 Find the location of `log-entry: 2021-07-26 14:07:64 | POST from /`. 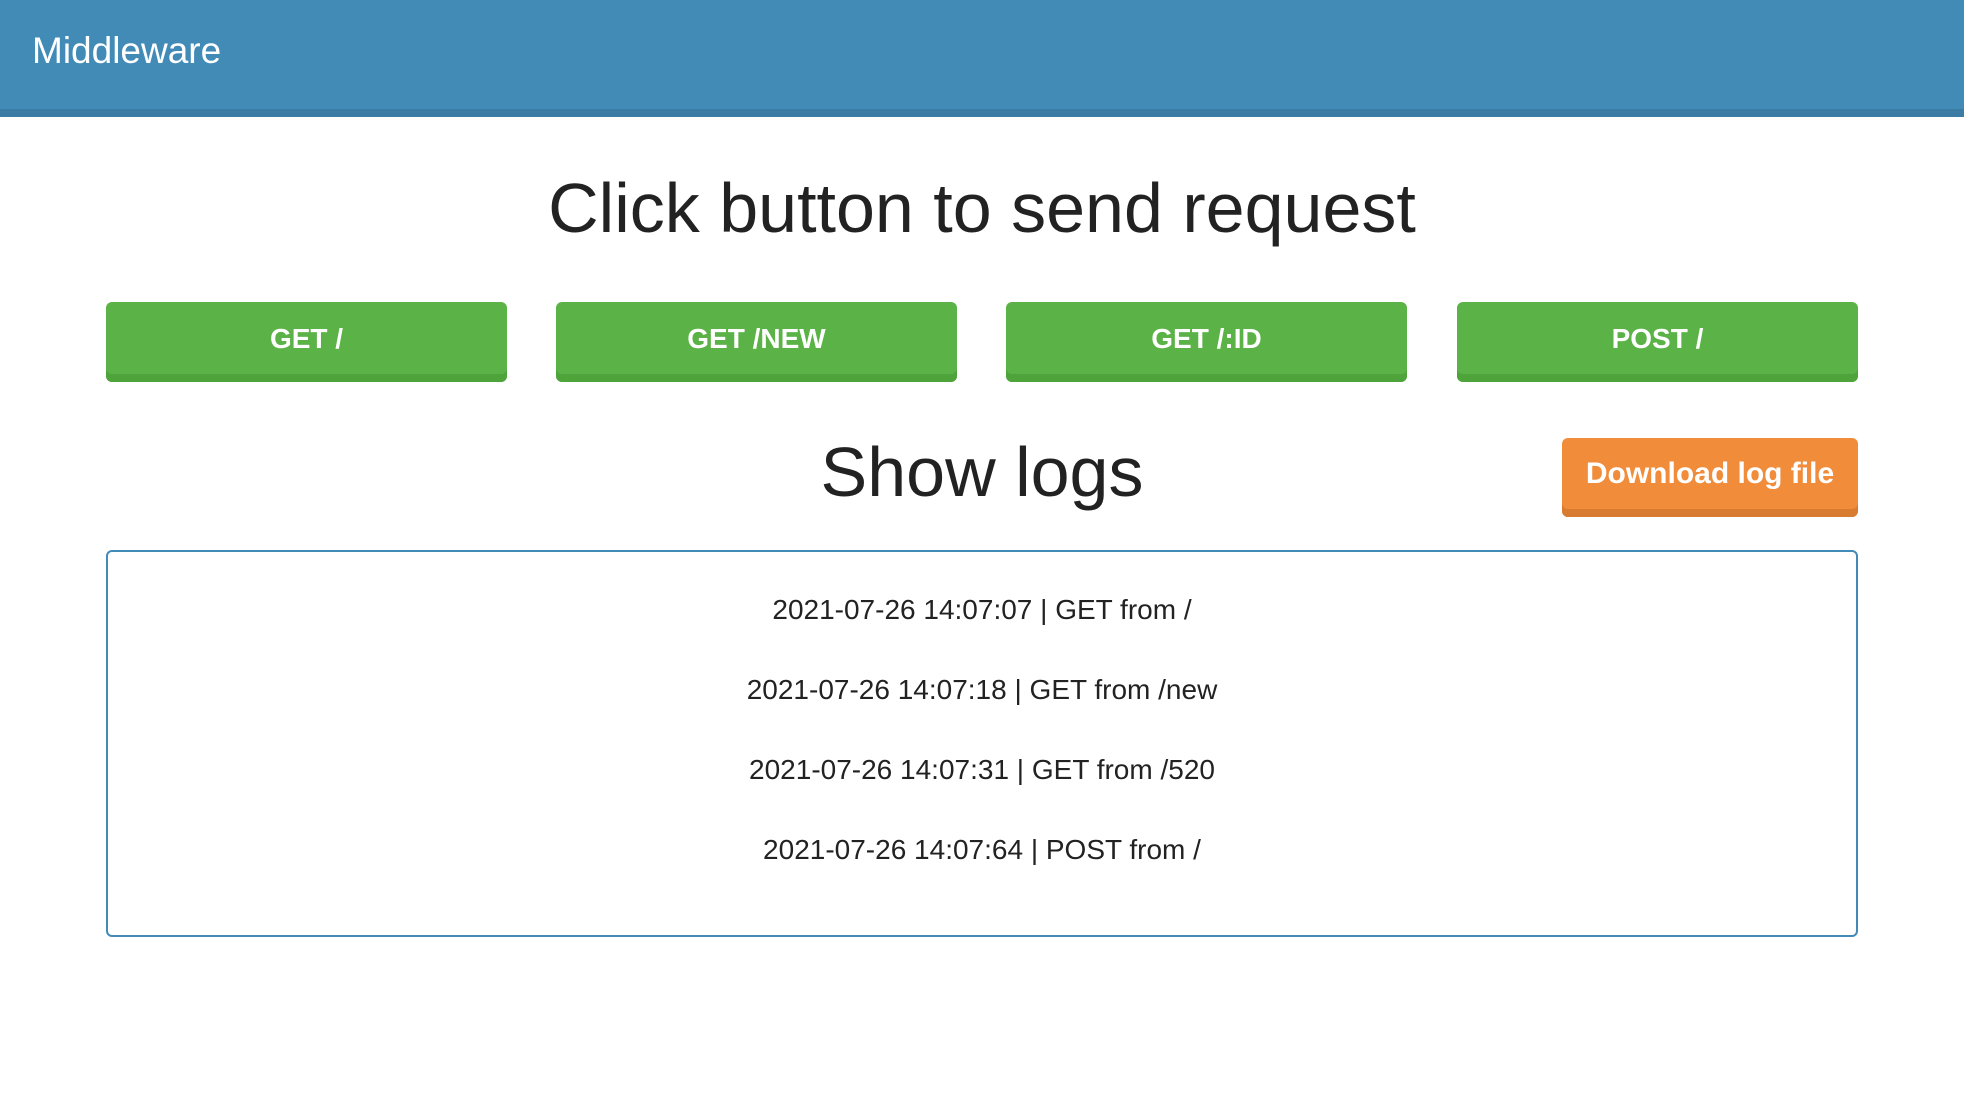

log-entry: 2021-07-26 14:07:64 | POST from / is located at coordinates (982, 849).